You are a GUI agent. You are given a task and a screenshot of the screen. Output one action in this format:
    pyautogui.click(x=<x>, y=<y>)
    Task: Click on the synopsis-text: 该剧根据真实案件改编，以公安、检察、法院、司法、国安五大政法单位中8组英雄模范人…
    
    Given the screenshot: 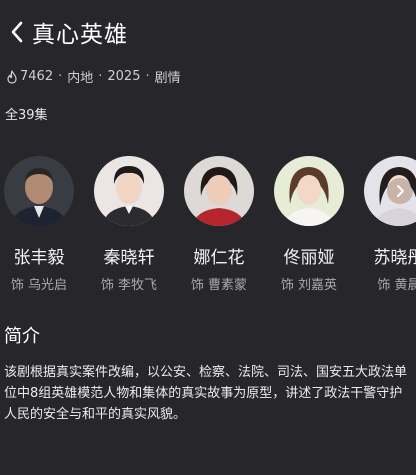 What is the action you would take?
    pyautogui.click(x=206, y=393)
    